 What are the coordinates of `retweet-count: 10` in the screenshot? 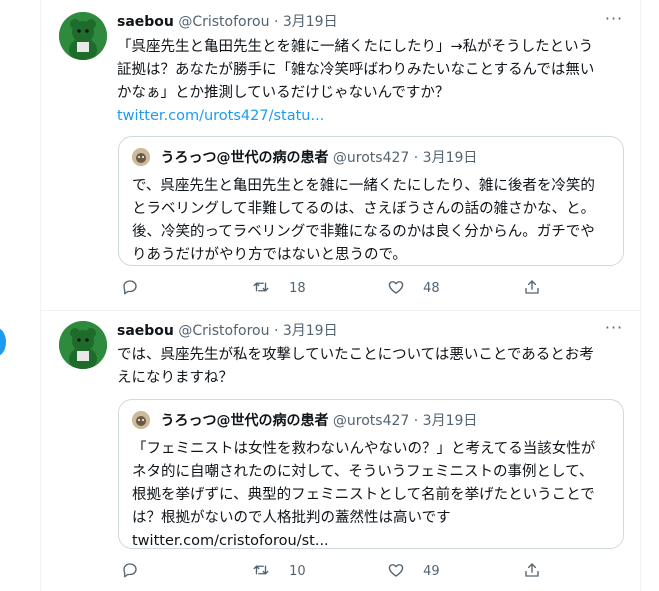 It's located at (297, 571).